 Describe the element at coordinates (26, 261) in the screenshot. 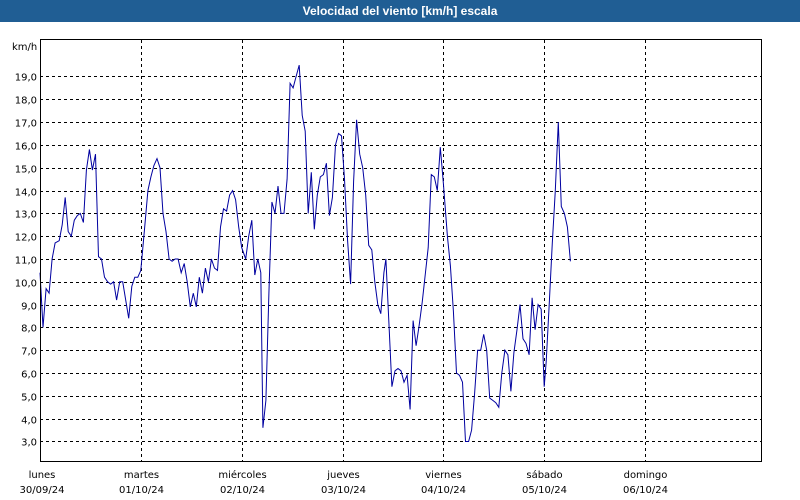

I see `y-tick-label: 11,0` at that location.